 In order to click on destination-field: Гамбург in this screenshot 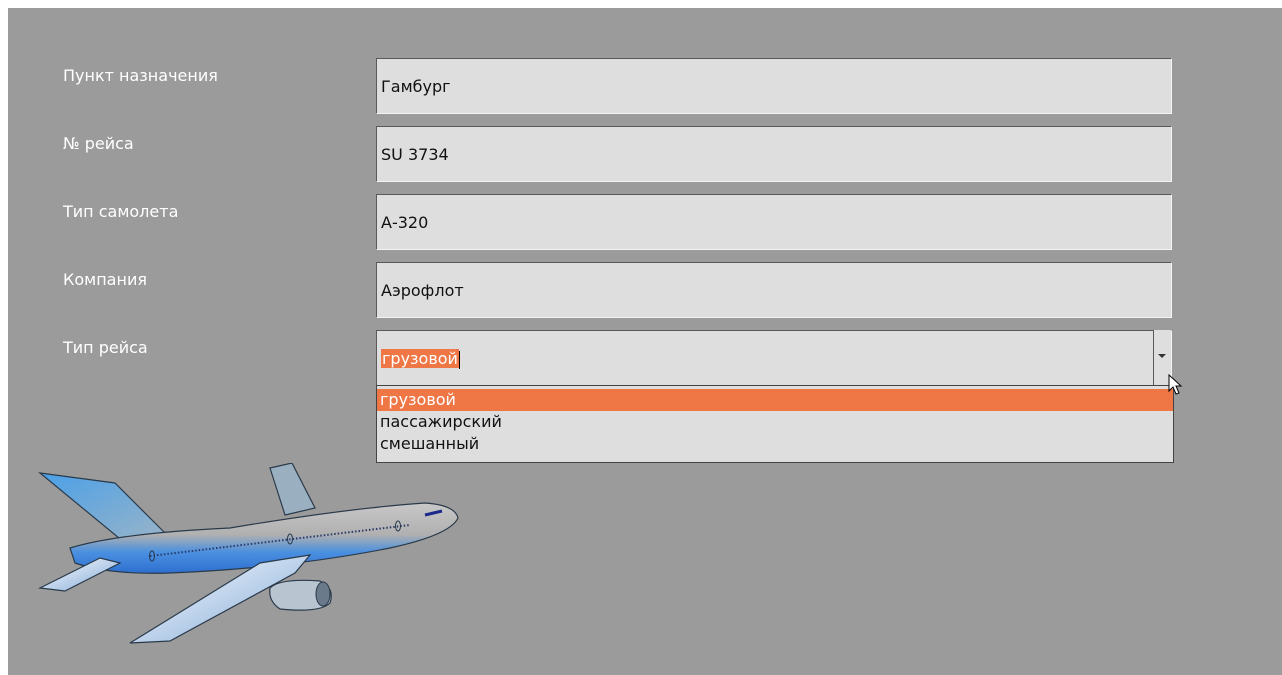, I will do `click(774, 86)`.